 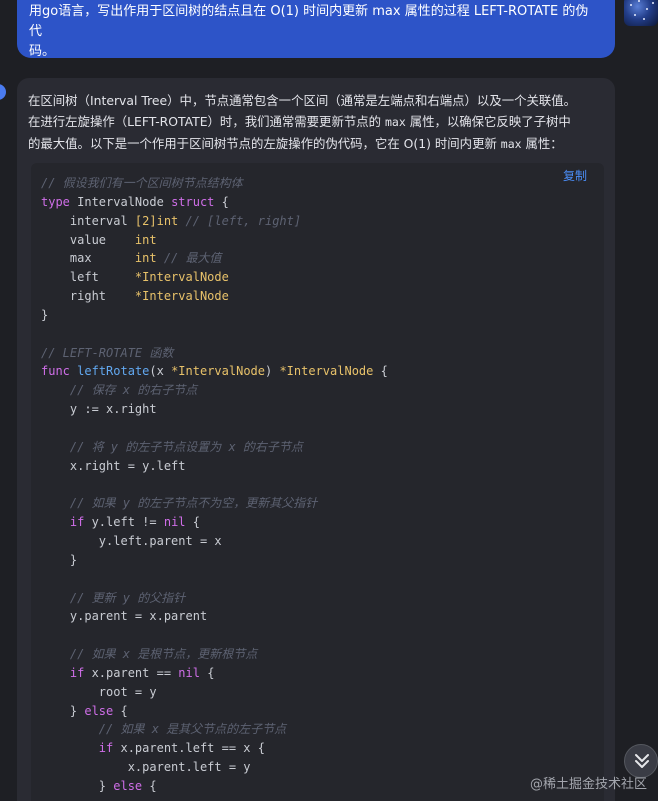 What do you see at coordinates (131, 672) in the screenshot?
I see `code-token: x.parent ==` at bounding box center [131, 672].